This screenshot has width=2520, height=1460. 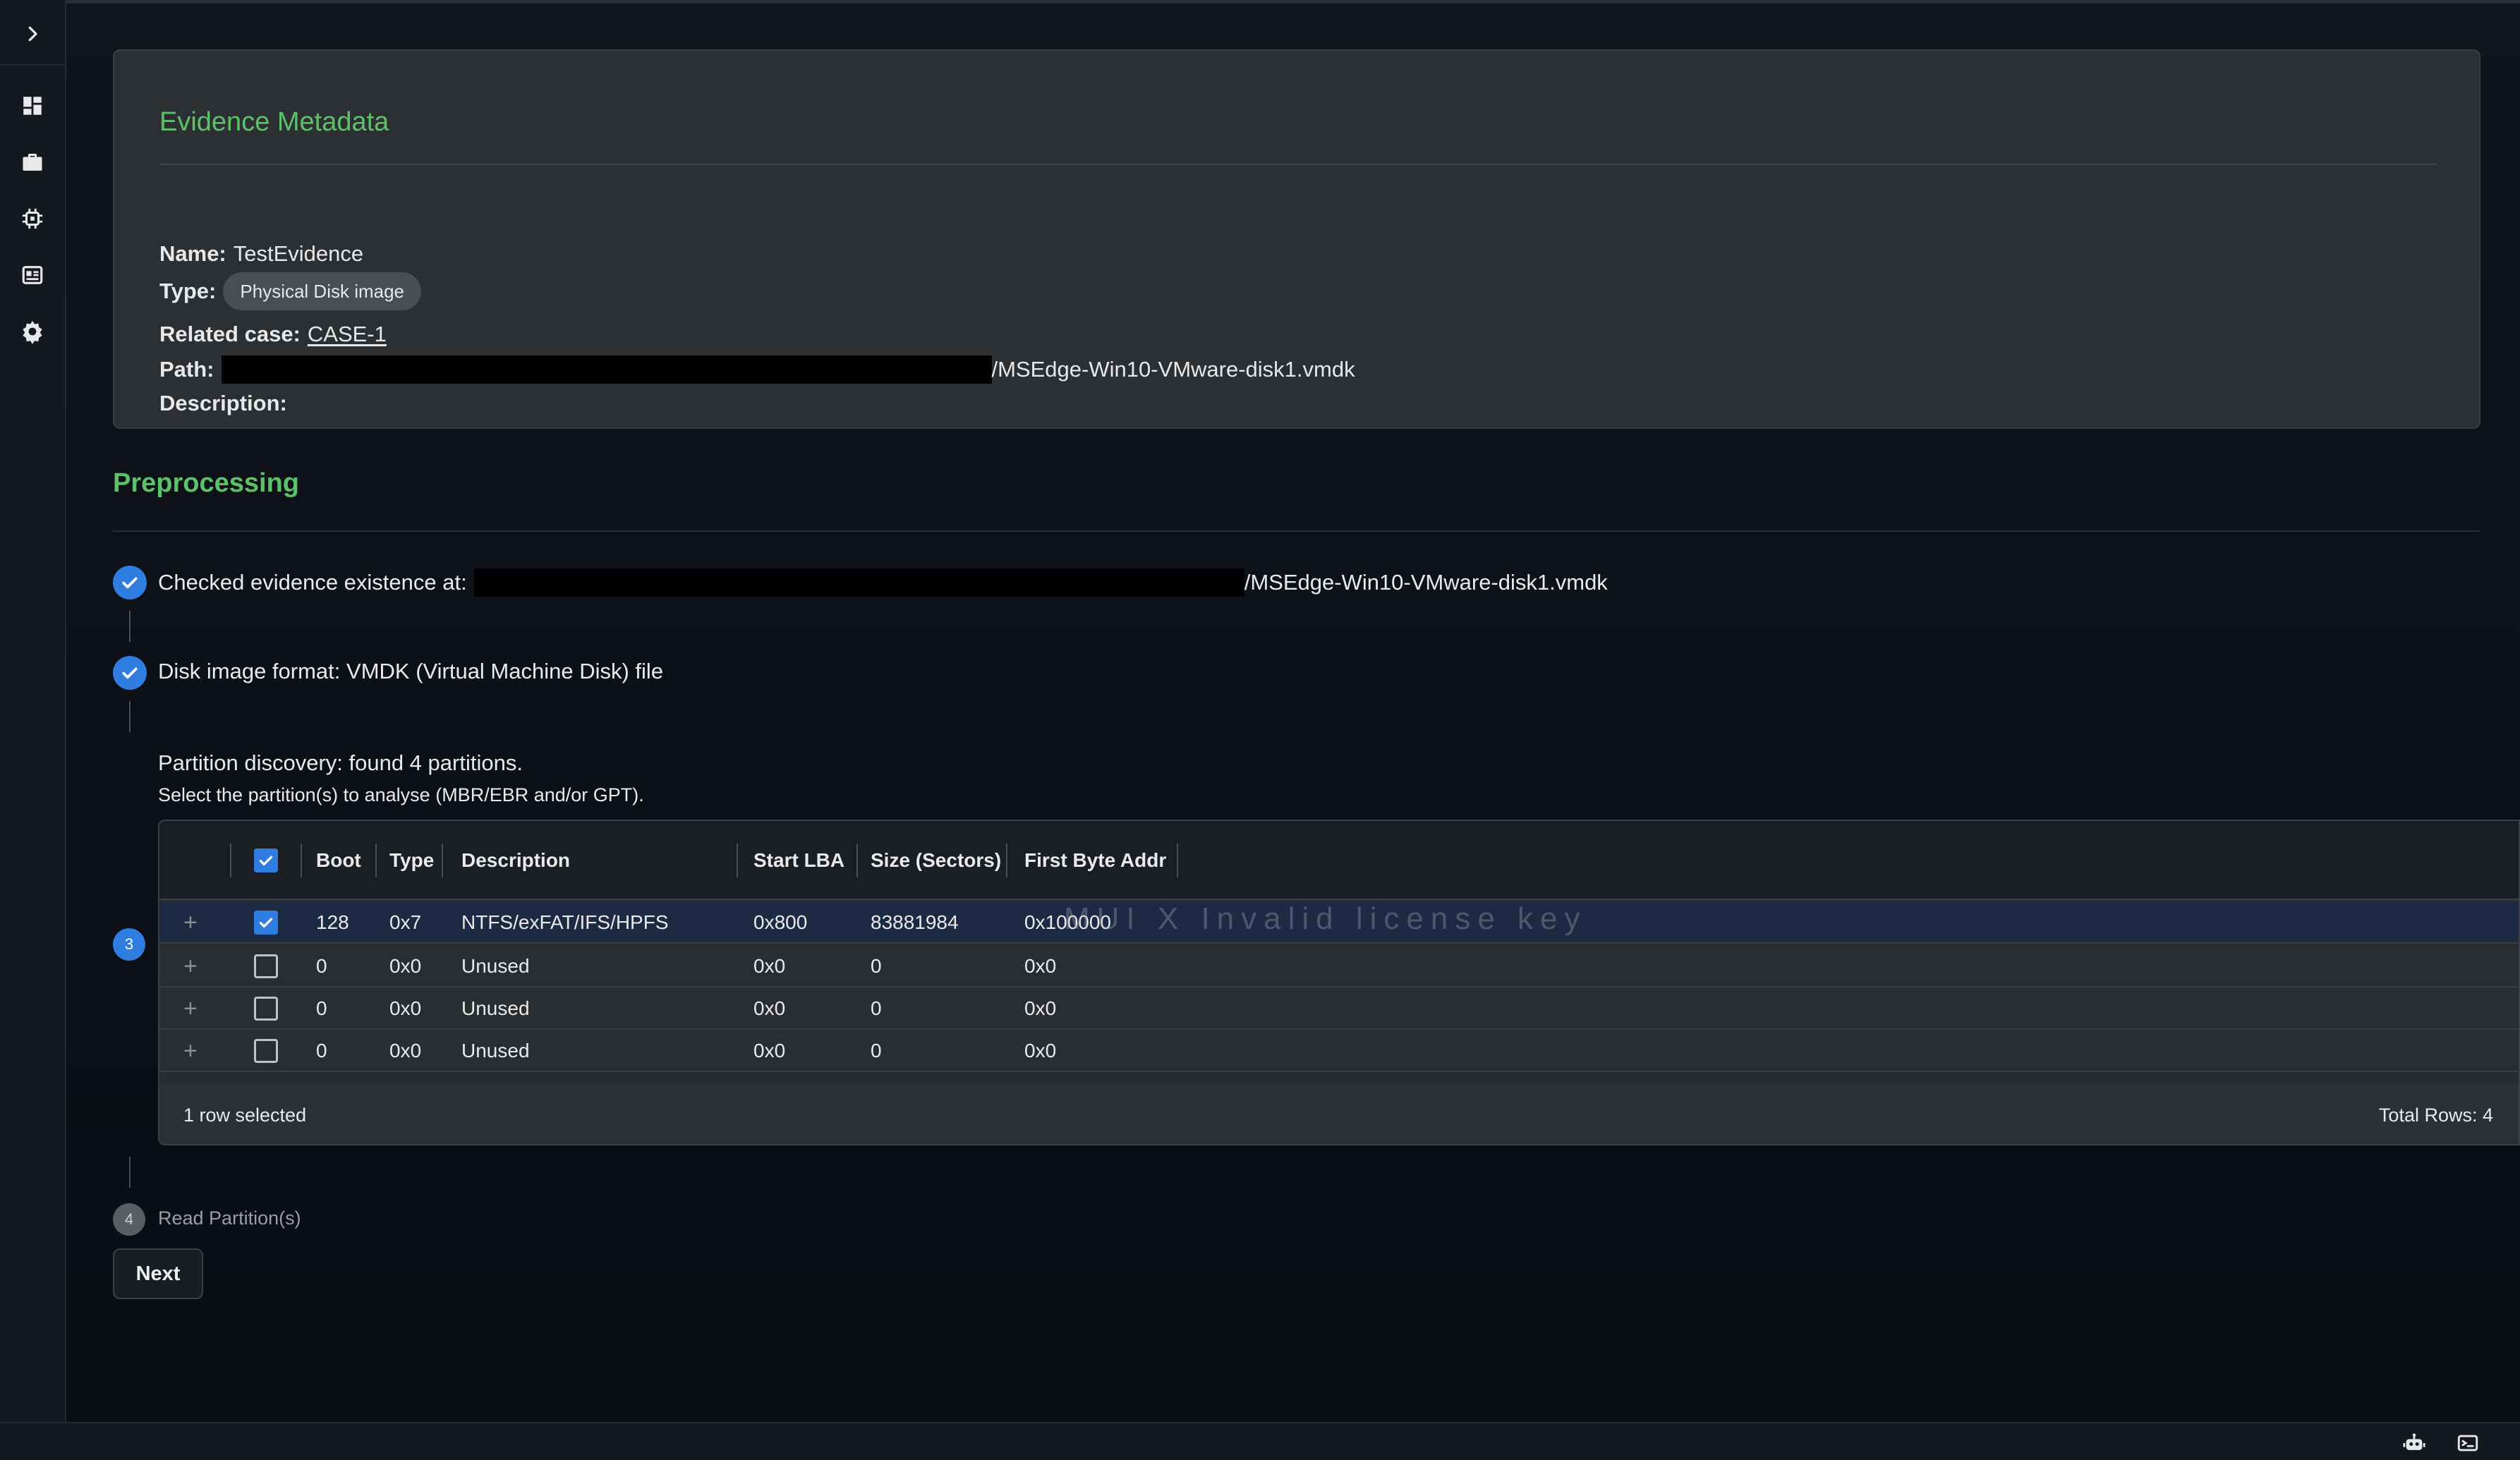 What do you see at coordinates (1339, 1114) in the screenshot?
I see `table-footer: 1 row selected Total Rows: 4` at bounding box center [1339, 1114].